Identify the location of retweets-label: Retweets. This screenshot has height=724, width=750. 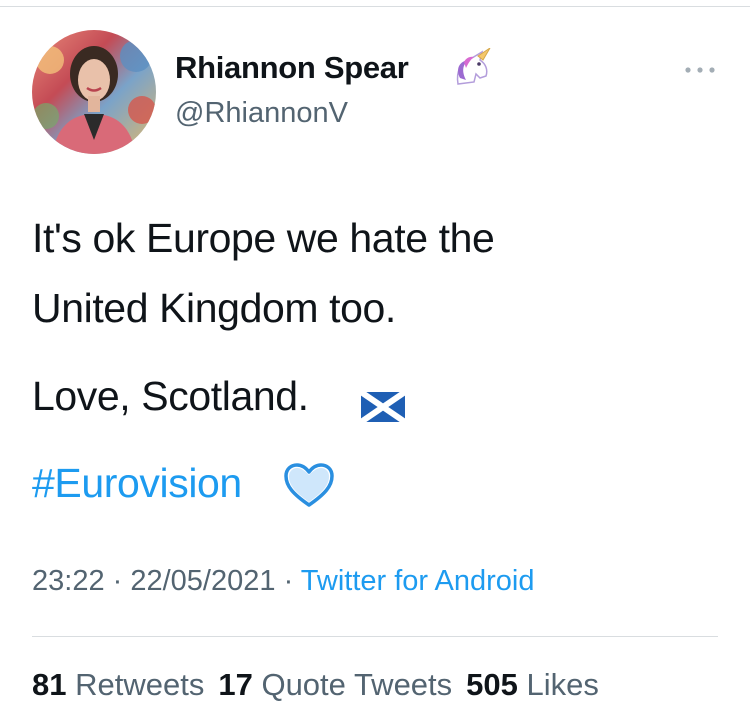
(140, 684).